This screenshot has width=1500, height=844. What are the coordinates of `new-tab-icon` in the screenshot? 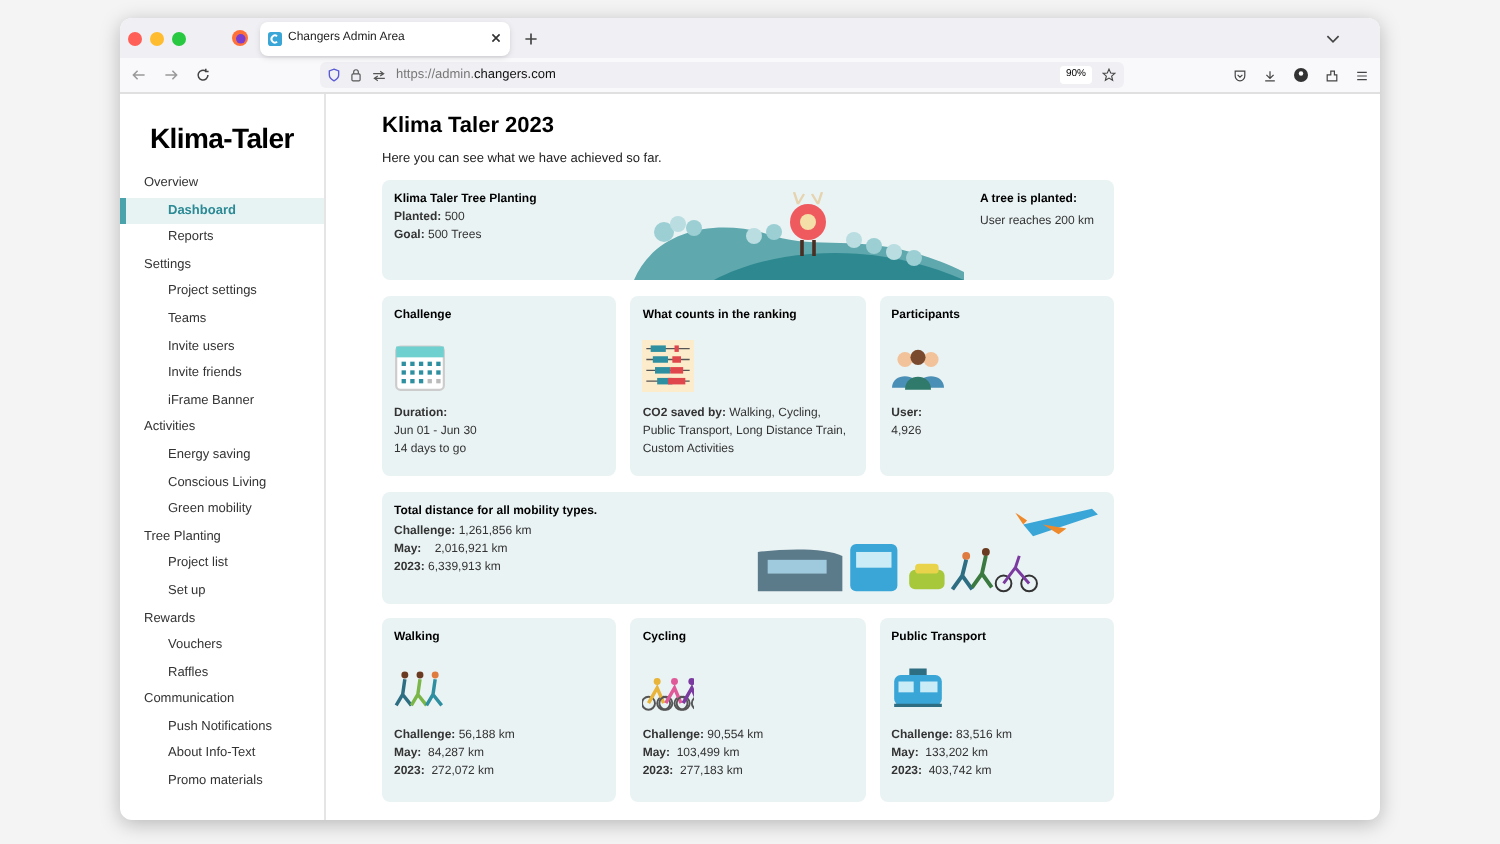 It's located at (531, 38).